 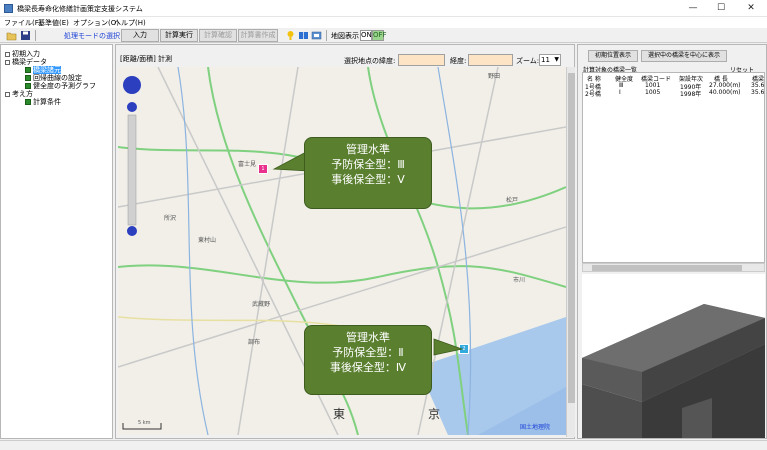 What do you see at coordinates (60, 86) in the screenshot?
I see `tree-item-health-forecast: 健全度の予測グラフ` at bounding box center [60, 86].